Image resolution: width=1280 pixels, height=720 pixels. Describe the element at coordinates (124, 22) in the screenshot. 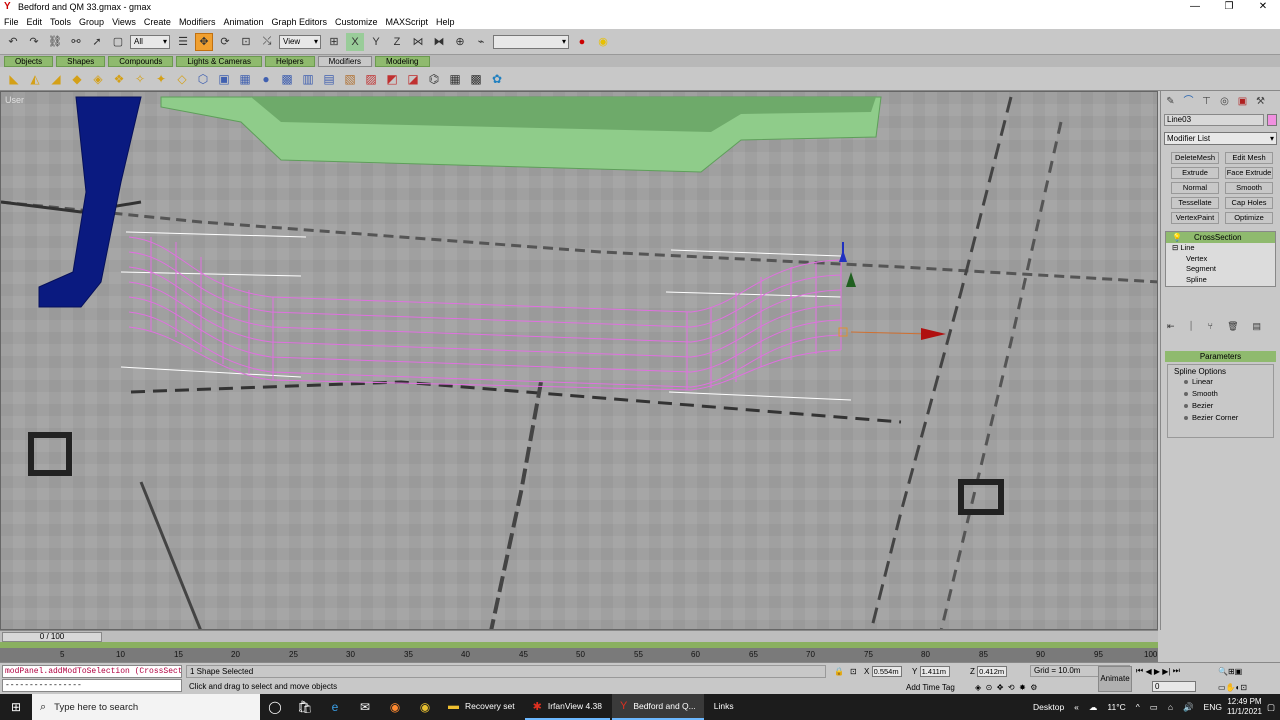

I see `menu-views: Views` at that location.